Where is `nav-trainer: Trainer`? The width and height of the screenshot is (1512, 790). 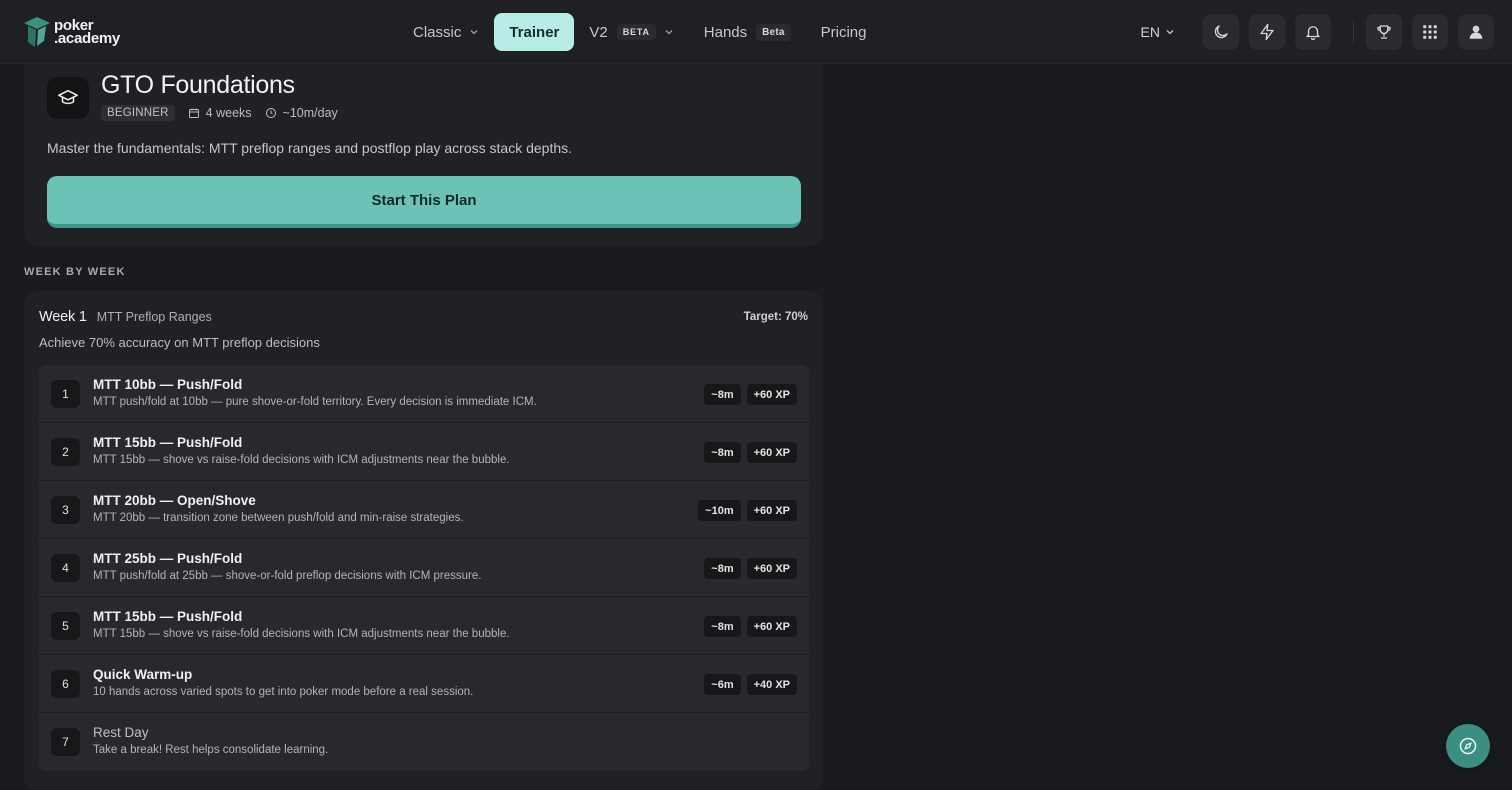 nav-trainer: Trainer is located at coordinates (534, 32).